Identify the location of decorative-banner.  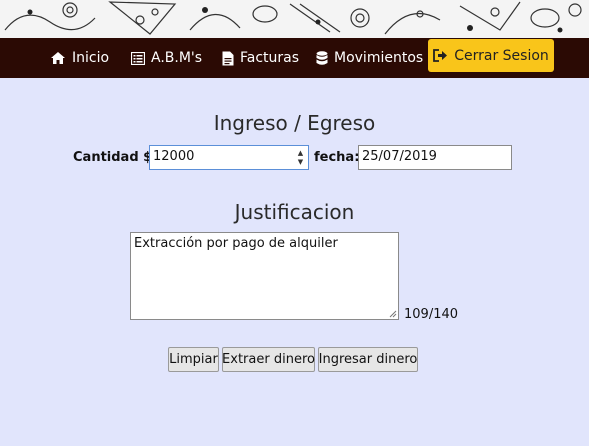
(294, 19).